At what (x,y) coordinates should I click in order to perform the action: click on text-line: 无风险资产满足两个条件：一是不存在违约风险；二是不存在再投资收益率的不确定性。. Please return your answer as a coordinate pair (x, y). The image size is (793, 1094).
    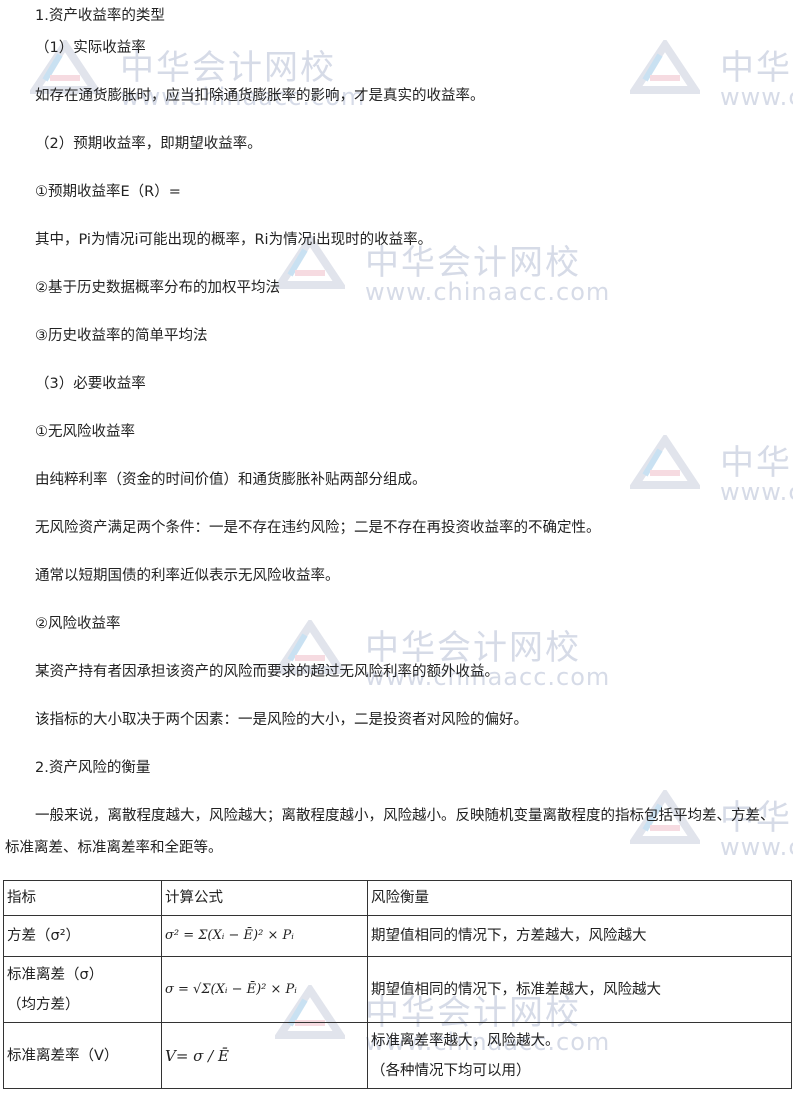
    Looking at the image, I should click on (318, 528).